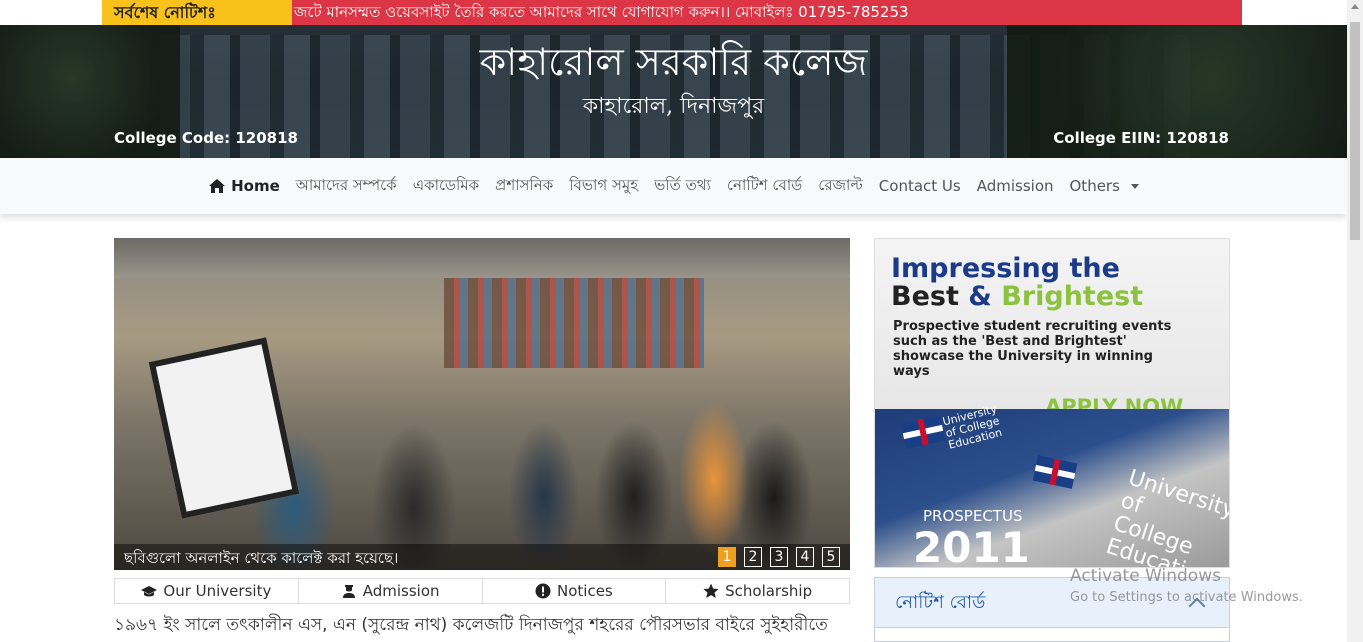 The height and width of the screenshot is (642, 1363). What do you see at coordinates (971, 545) in the screenshot?
I see `ad-year: 2011` at bounding box center [971, 545].